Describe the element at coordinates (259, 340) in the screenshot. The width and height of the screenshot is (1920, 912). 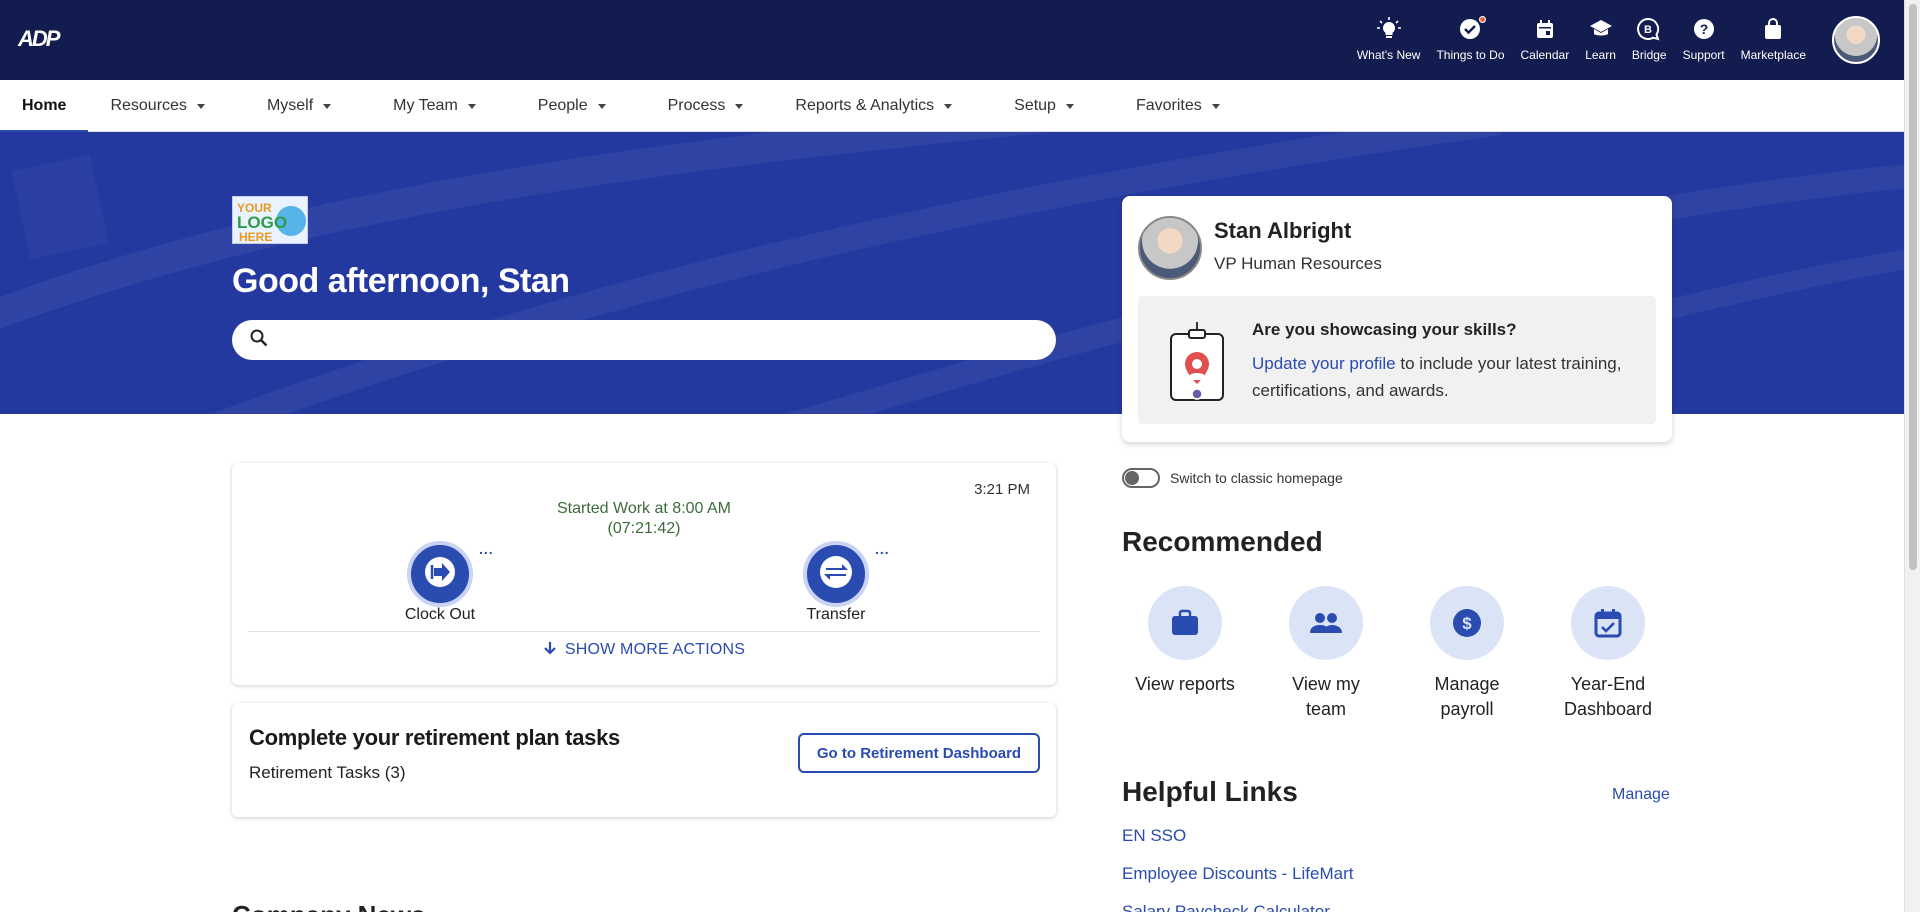
I see `search-icon` at that location.